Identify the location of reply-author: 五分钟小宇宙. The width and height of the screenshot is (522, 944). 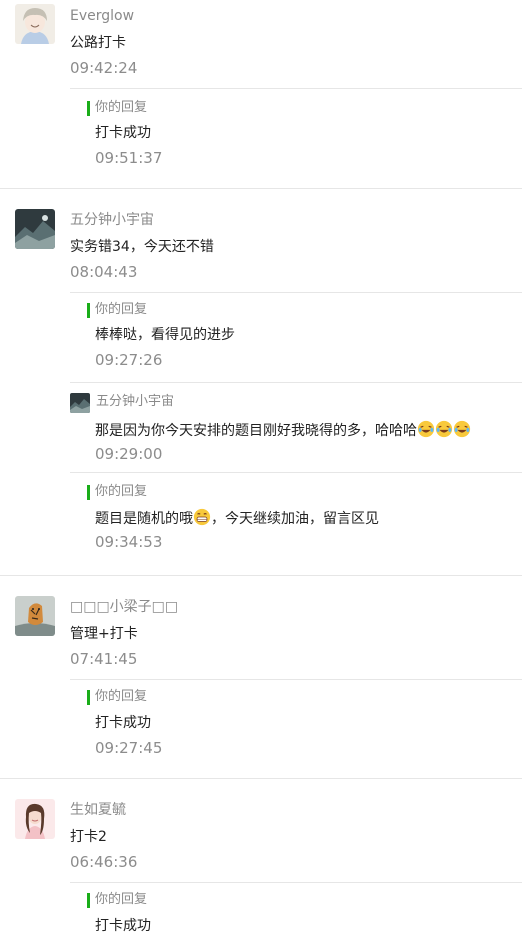
(135, 402).